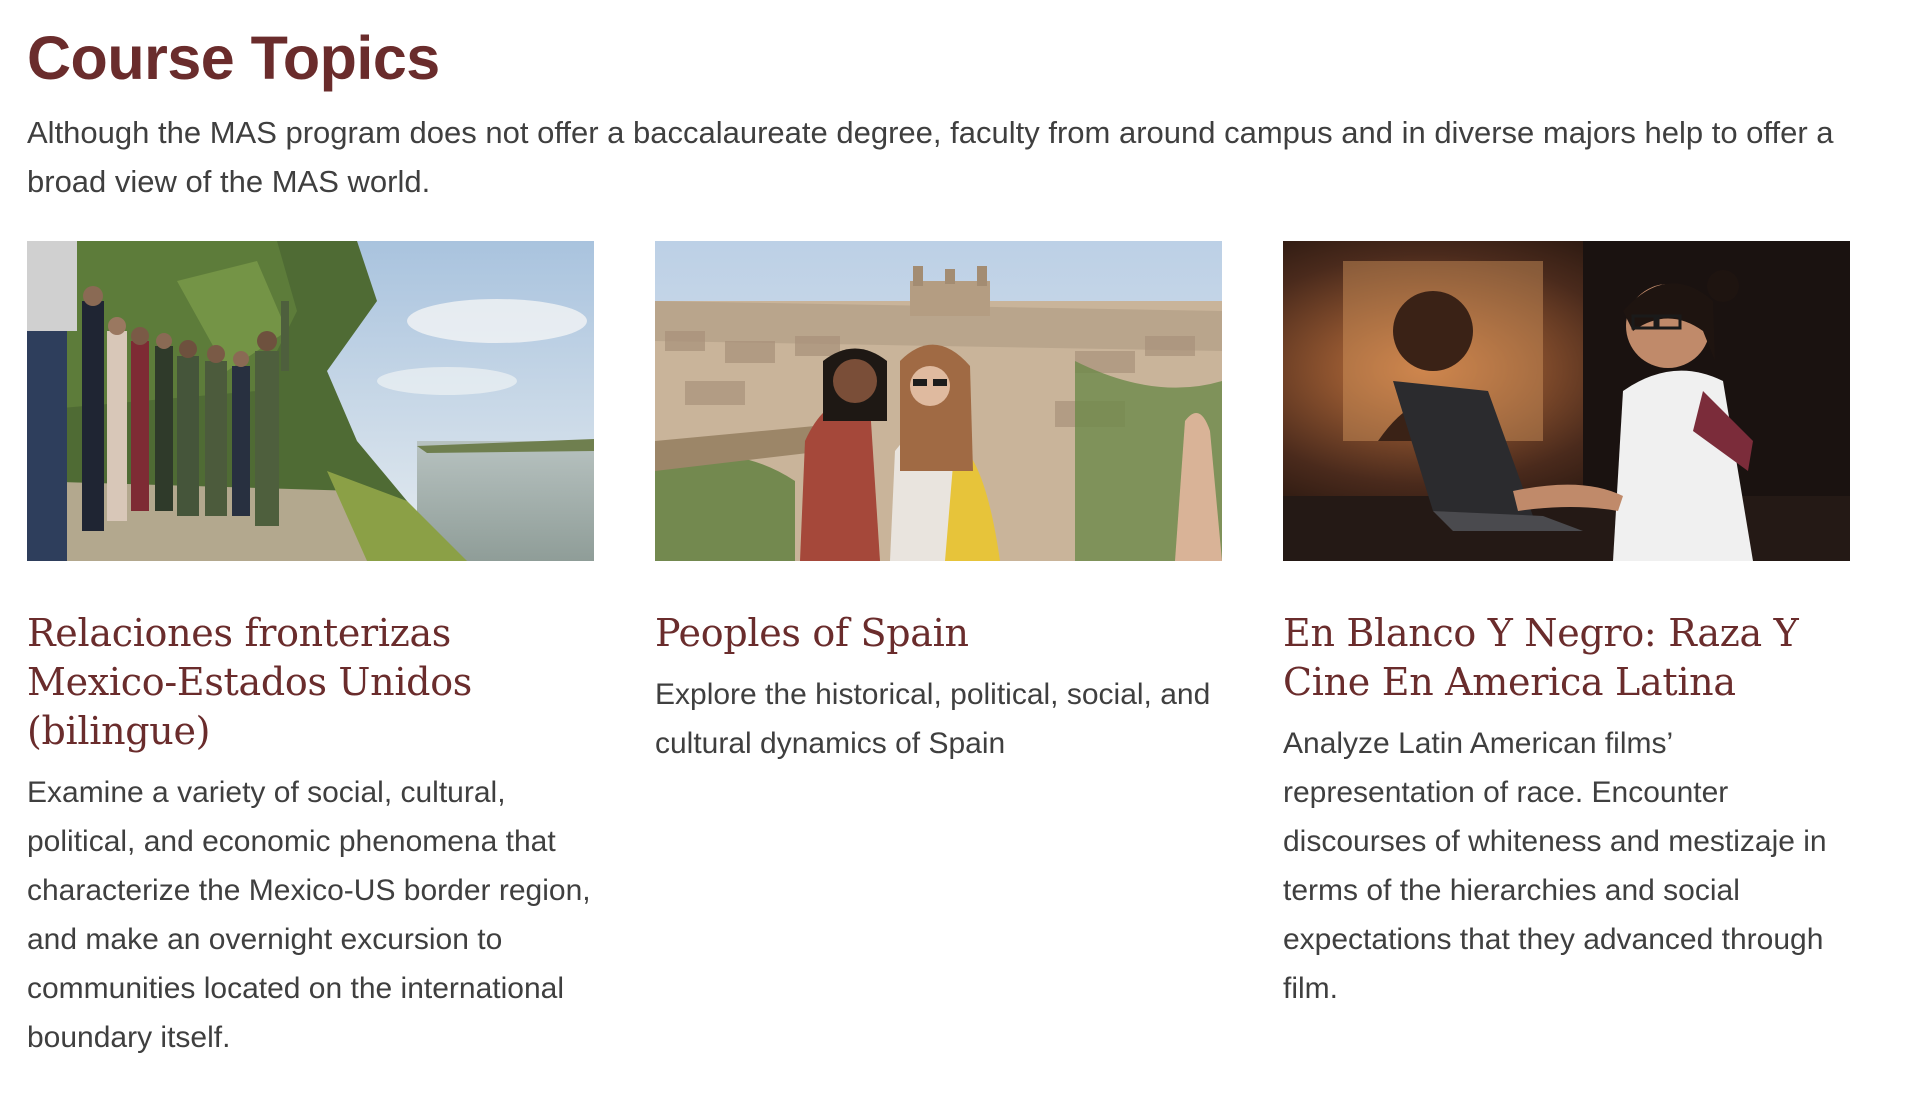  Describe the element at coordinates (938, 633) in the screenshot. I see `card-title: Peoples of Spain` at that location.